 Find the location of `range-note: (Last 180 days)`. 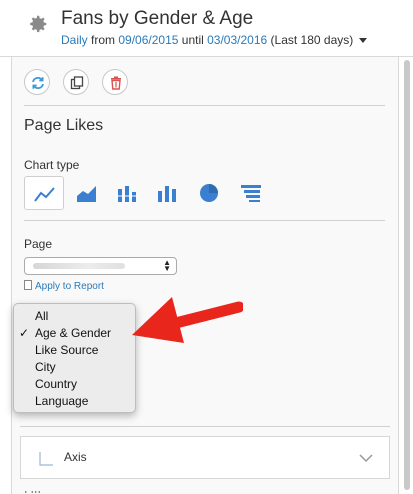

range-note: (Last 180 days) is located at coordinates (312, 40).